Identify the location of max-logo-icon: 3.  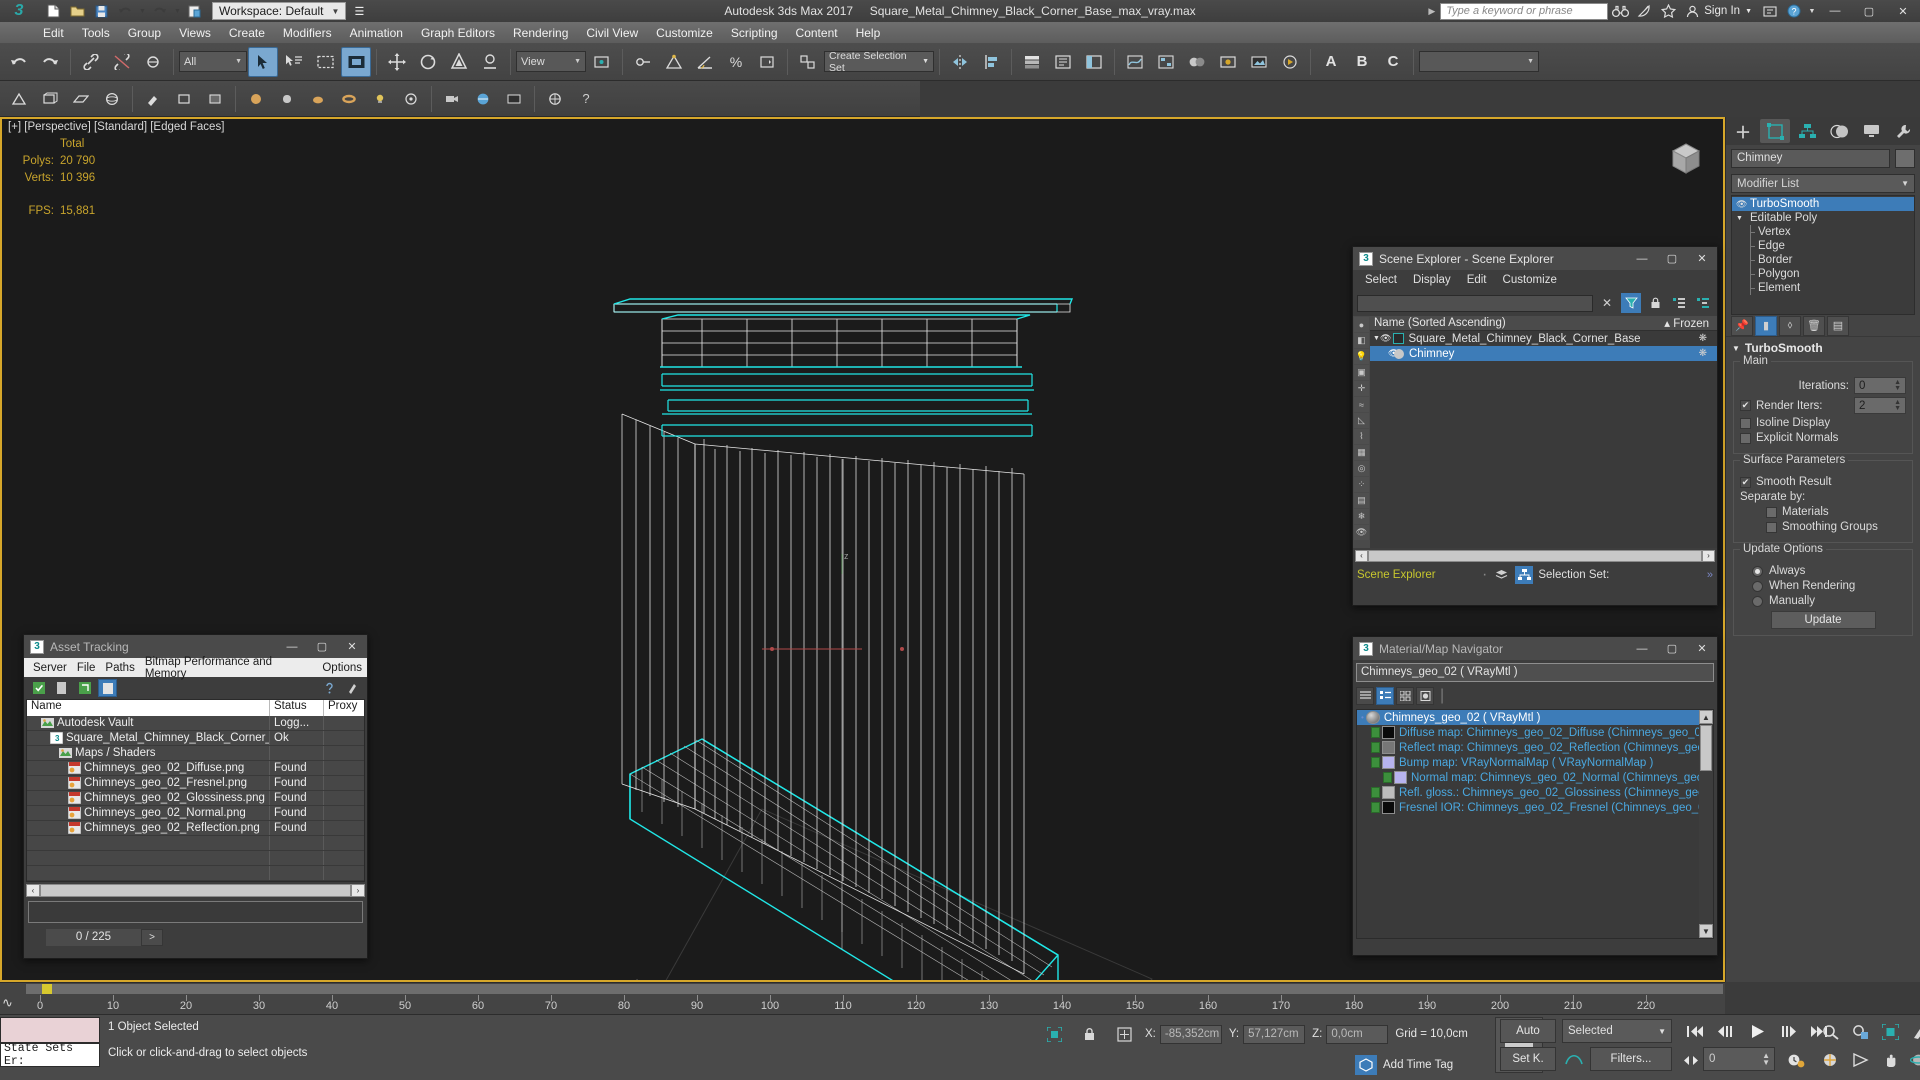
(19, 11).